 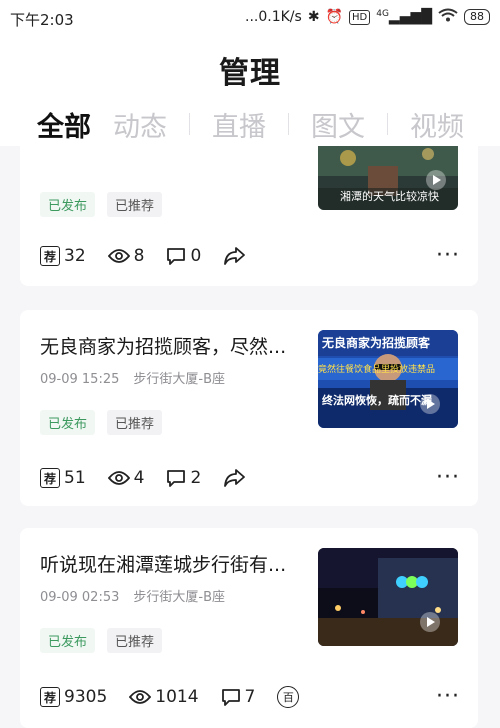 I want to click on tab-image-text: 图文, so click(x=349, y=124).